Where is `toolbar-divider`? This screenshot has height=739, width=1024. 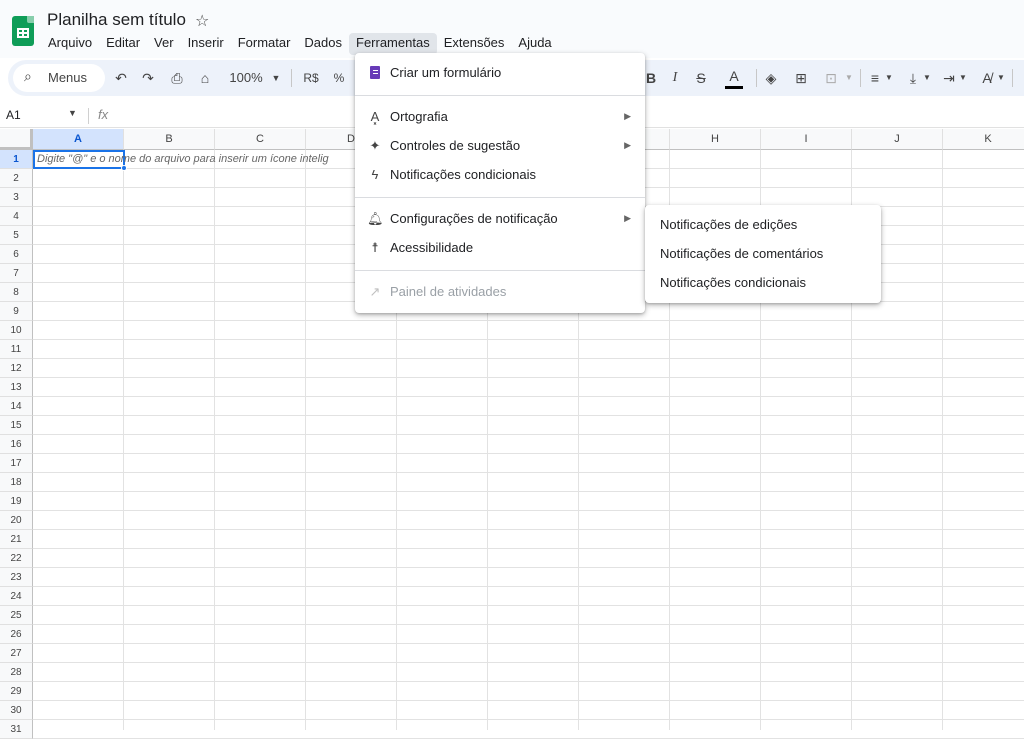
toolbar-divider is located at coordinates (756, 78).